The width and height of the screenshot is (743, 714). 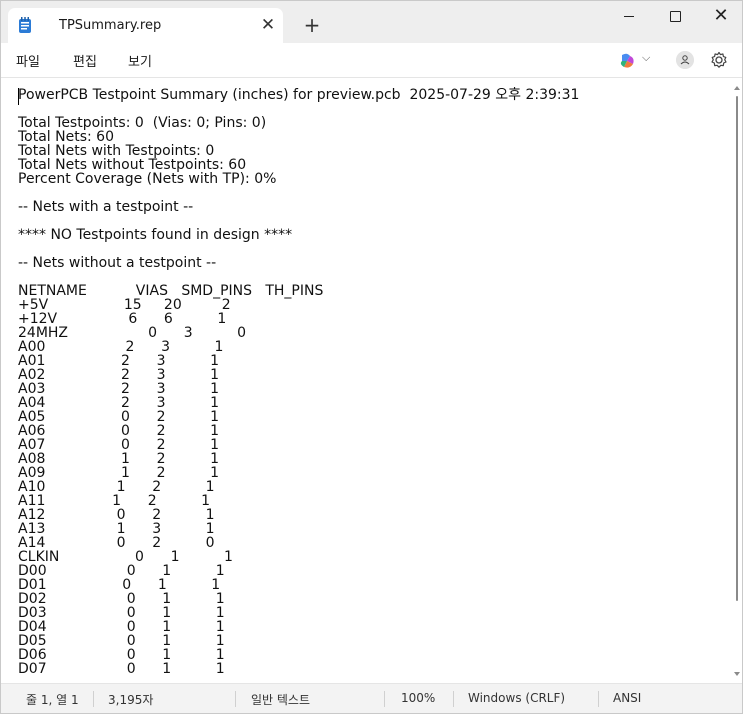 What do you see at coordinates (140, 60) in the screenshot?
I see `menu-view: 보기` at bounding box center [140, 60].